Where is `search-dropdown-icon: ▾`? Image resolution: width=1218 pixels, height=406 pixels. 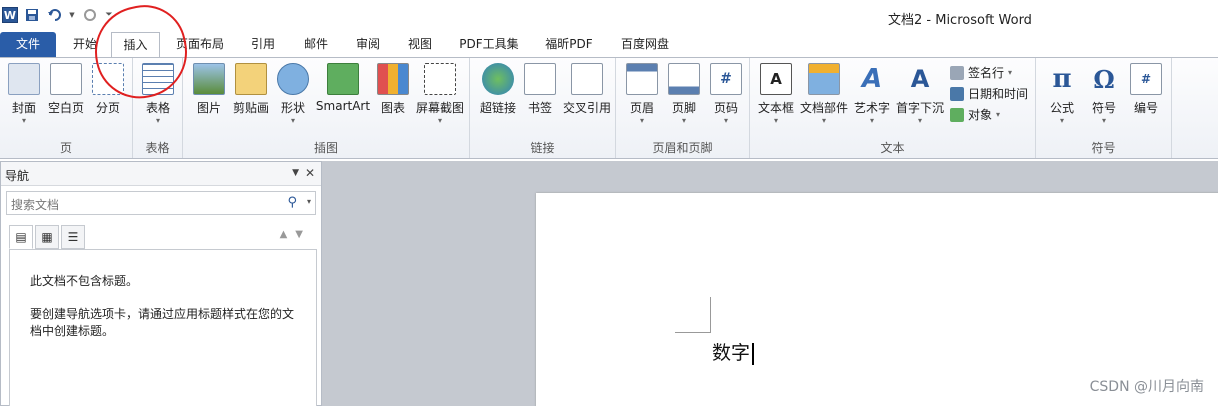 search-dropdown-icon: ▾ is located at coordinates (309, 201).